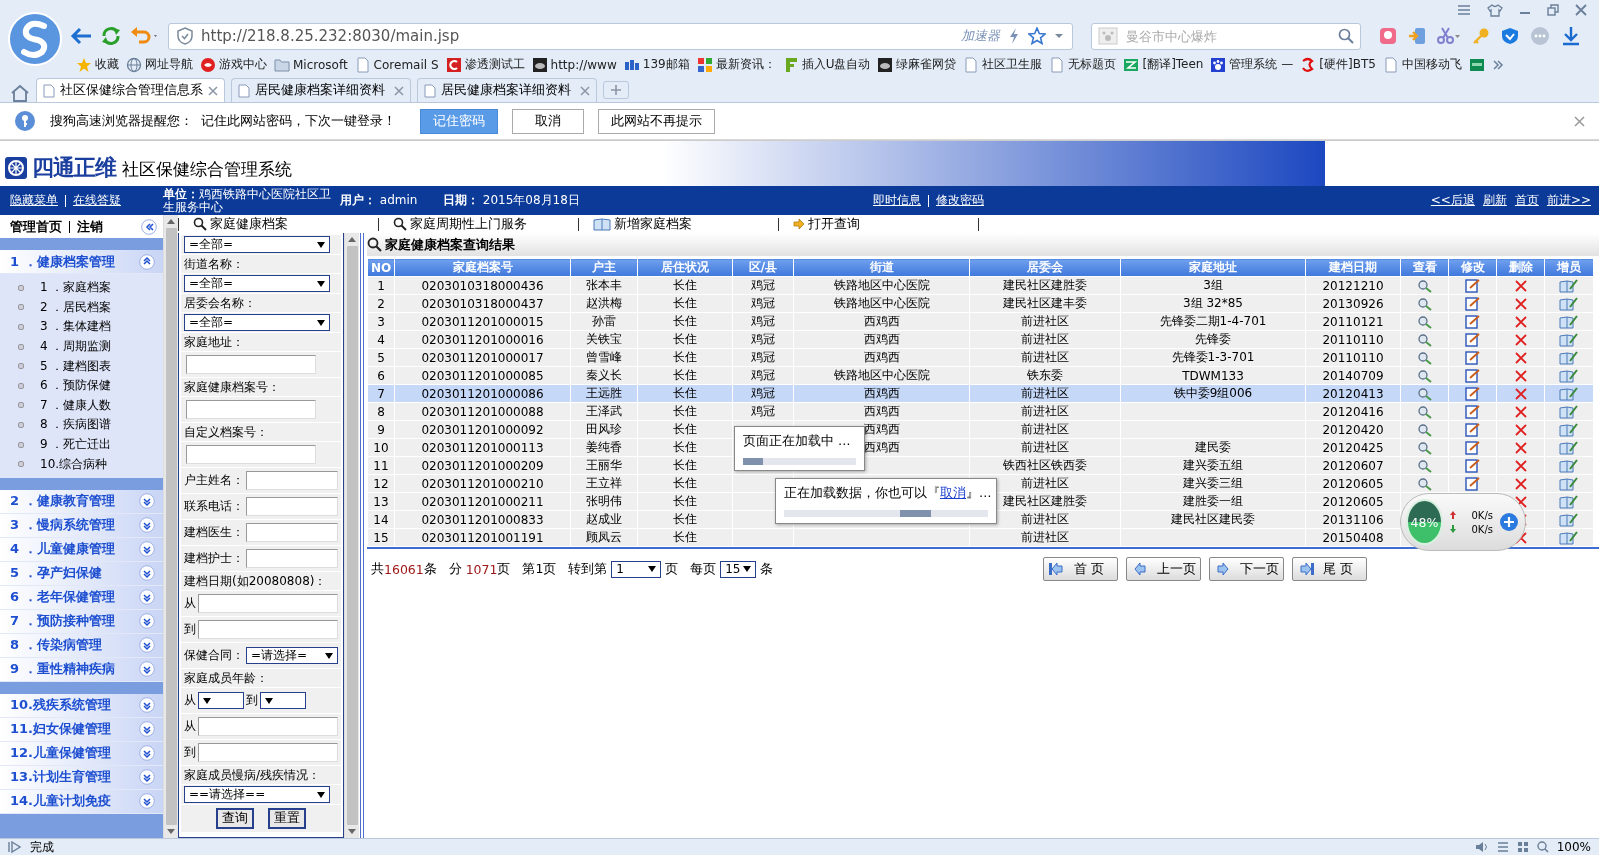 The image size is (1599, 855). I want to click on menu-item: 10.综合病种, so click(74, 464).